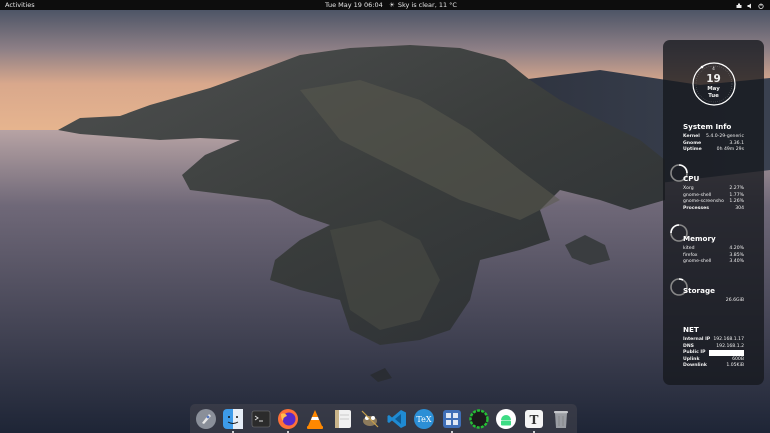 This screenshot has height=433, width=770. I want to click on uptime-row: Uptime 0h 49m 29s, so click(713, 149).